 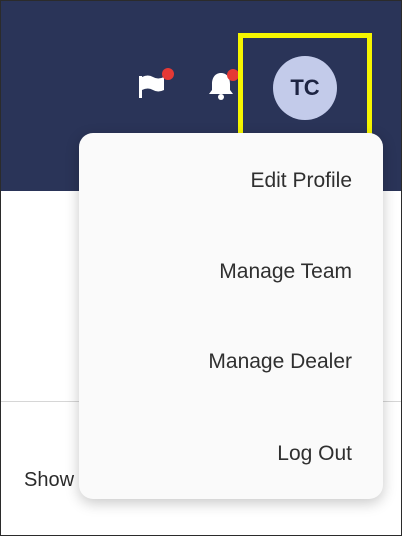 I want to click on flag-notification-dot, so click(x=168, y=74).